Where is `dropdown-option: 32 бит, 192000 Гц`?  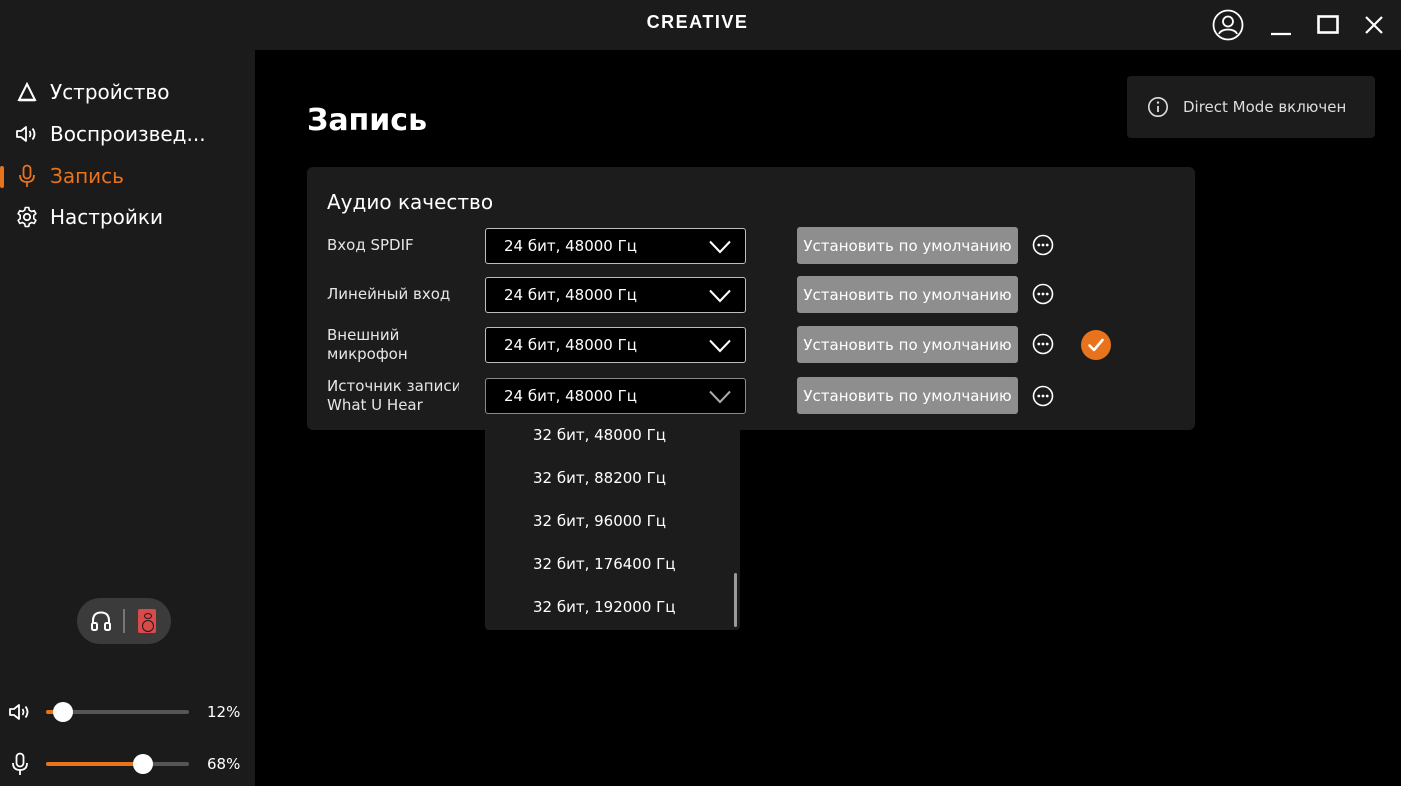 dropdown-option: 32 бит, 192000 Гц is located at coordinates (604, 607).